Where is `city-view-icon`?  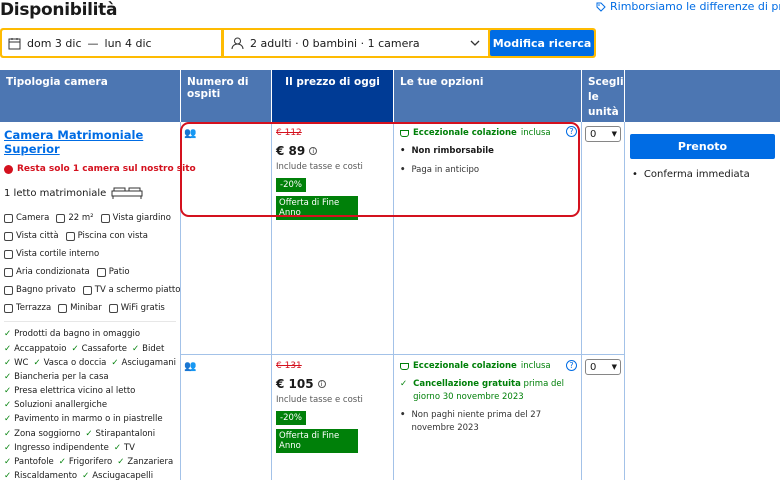
city-view-icon is located at coordinates (8, 236).